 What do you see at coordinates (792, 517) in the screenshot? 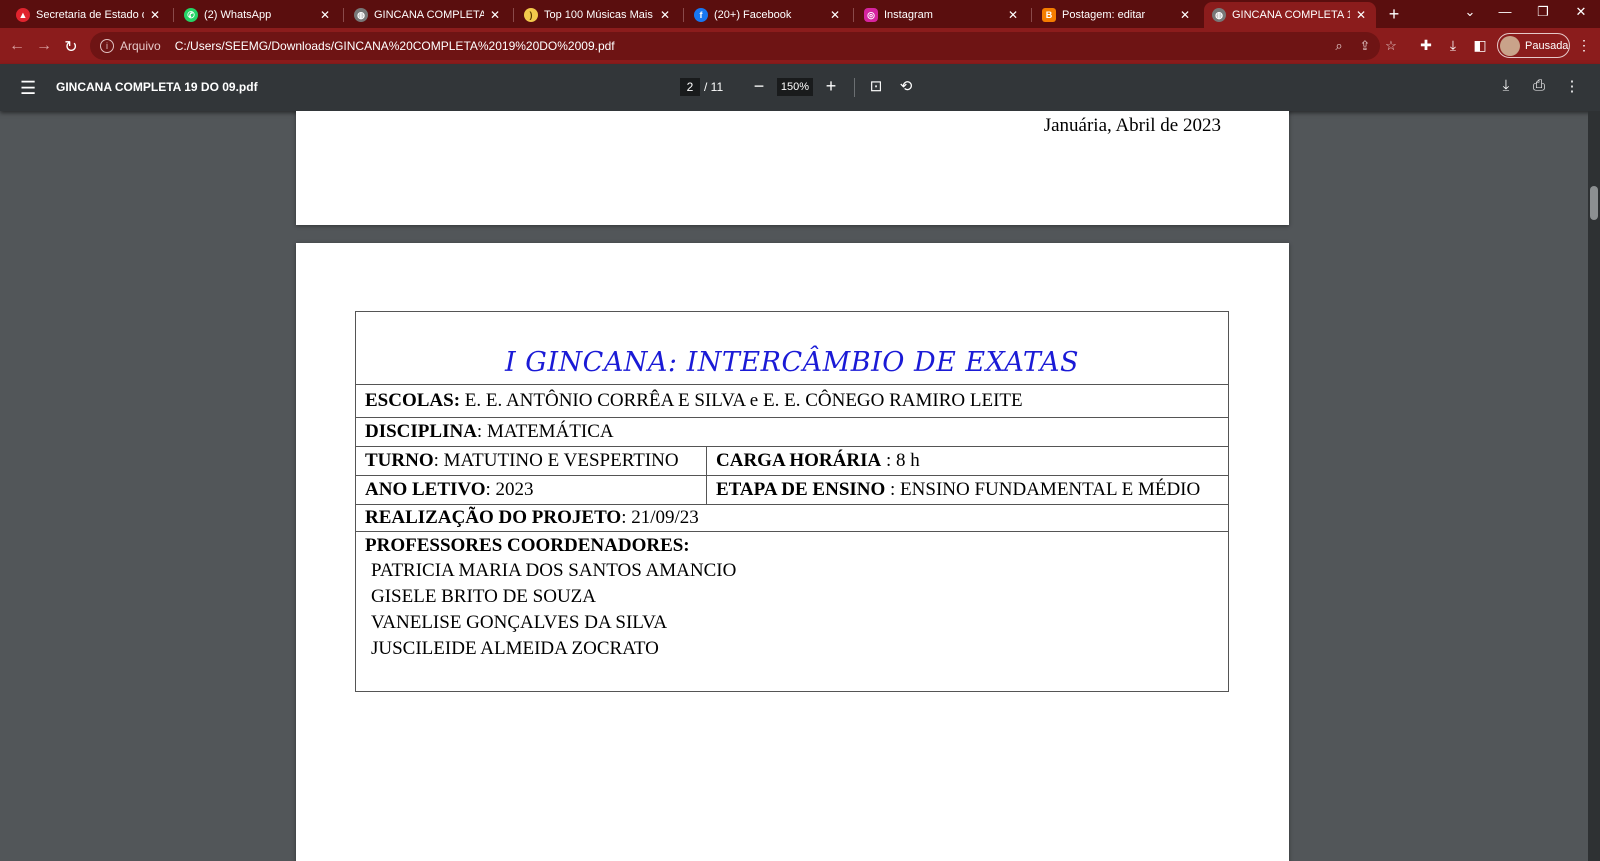
I see `realizacao-row: REALIZAÇÃO DO PROJETO : 21/09/23` at bounding box center [792, 517].